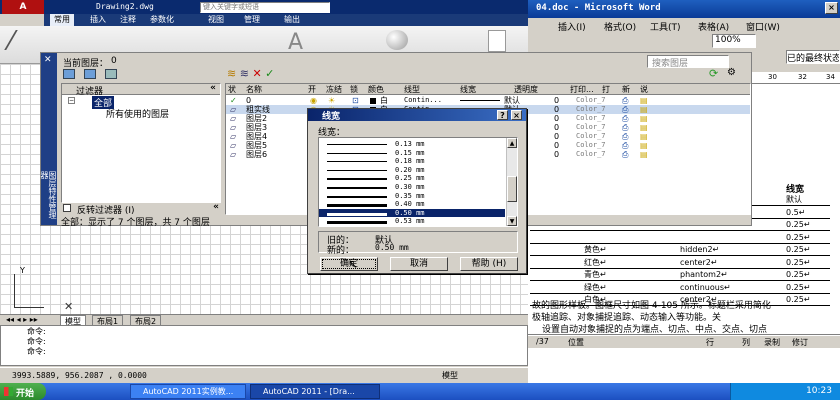 This screenshot has width=840, height=400. What do you see at coordinates (62, 20) in the screenshot?
I see `ribbon-tab: 常用` at bounding box center [62, 20].